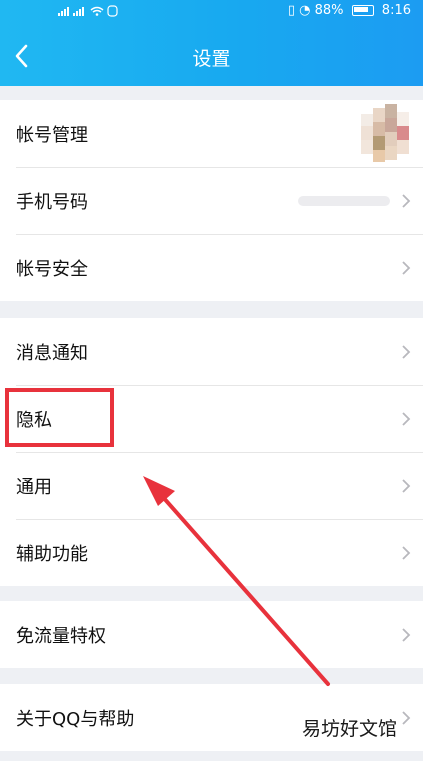 This screenshot has height=761, width=423. Describe the element at coordinates (52, 554) in the screenshot. I see `settings-item-label: 辅助功能` at that location.